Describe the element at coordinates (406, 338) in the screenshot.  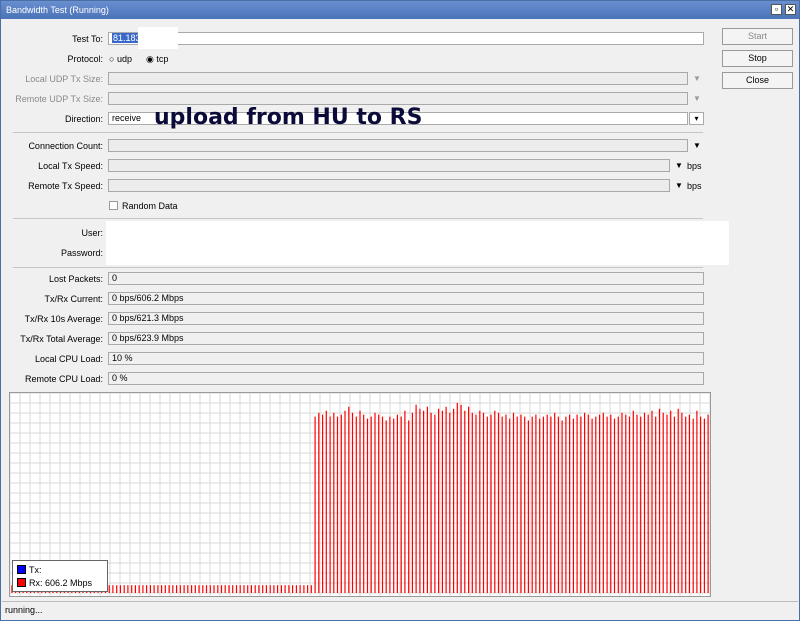
I see `tx-rx-total-average-value: 0 bps/623.9 Mbps` at that location.